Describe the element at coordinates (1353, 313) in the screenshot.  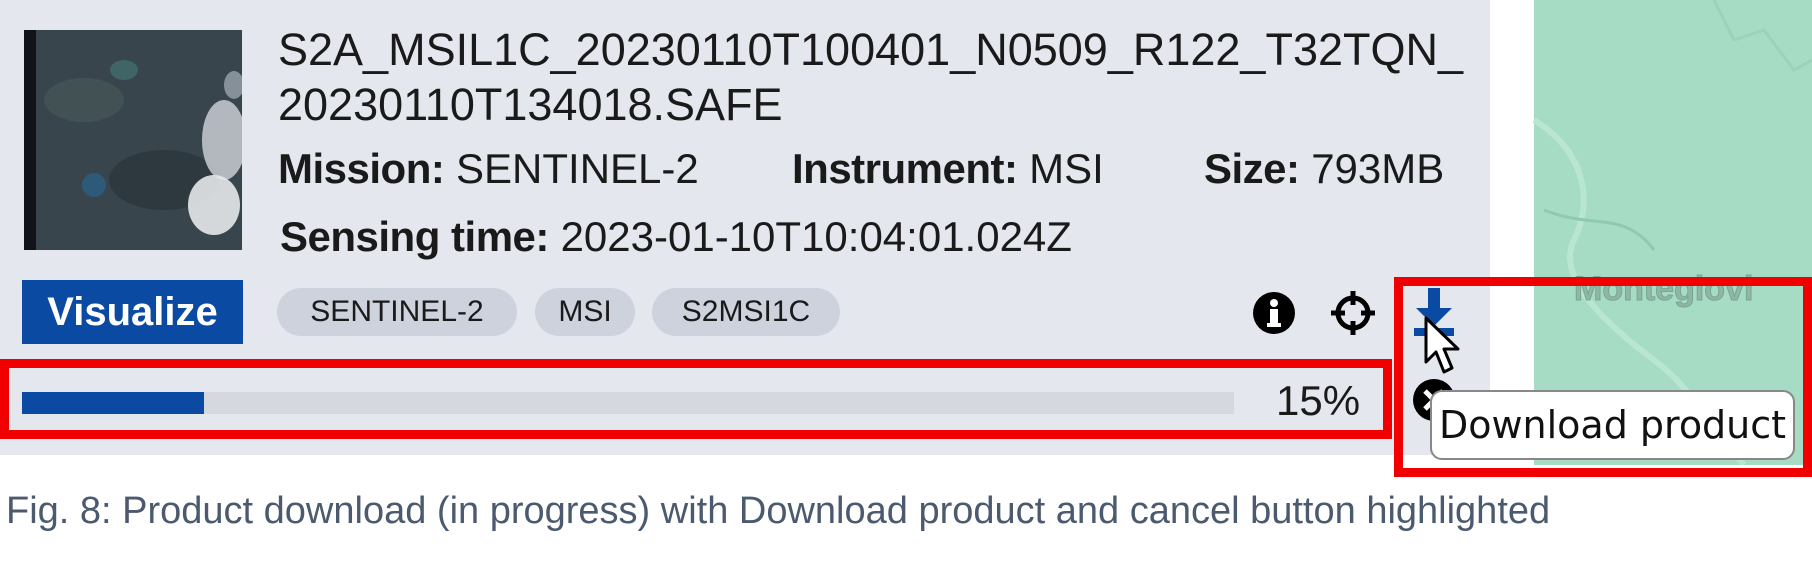
I see `crosshair-icon-glyph` at that location.